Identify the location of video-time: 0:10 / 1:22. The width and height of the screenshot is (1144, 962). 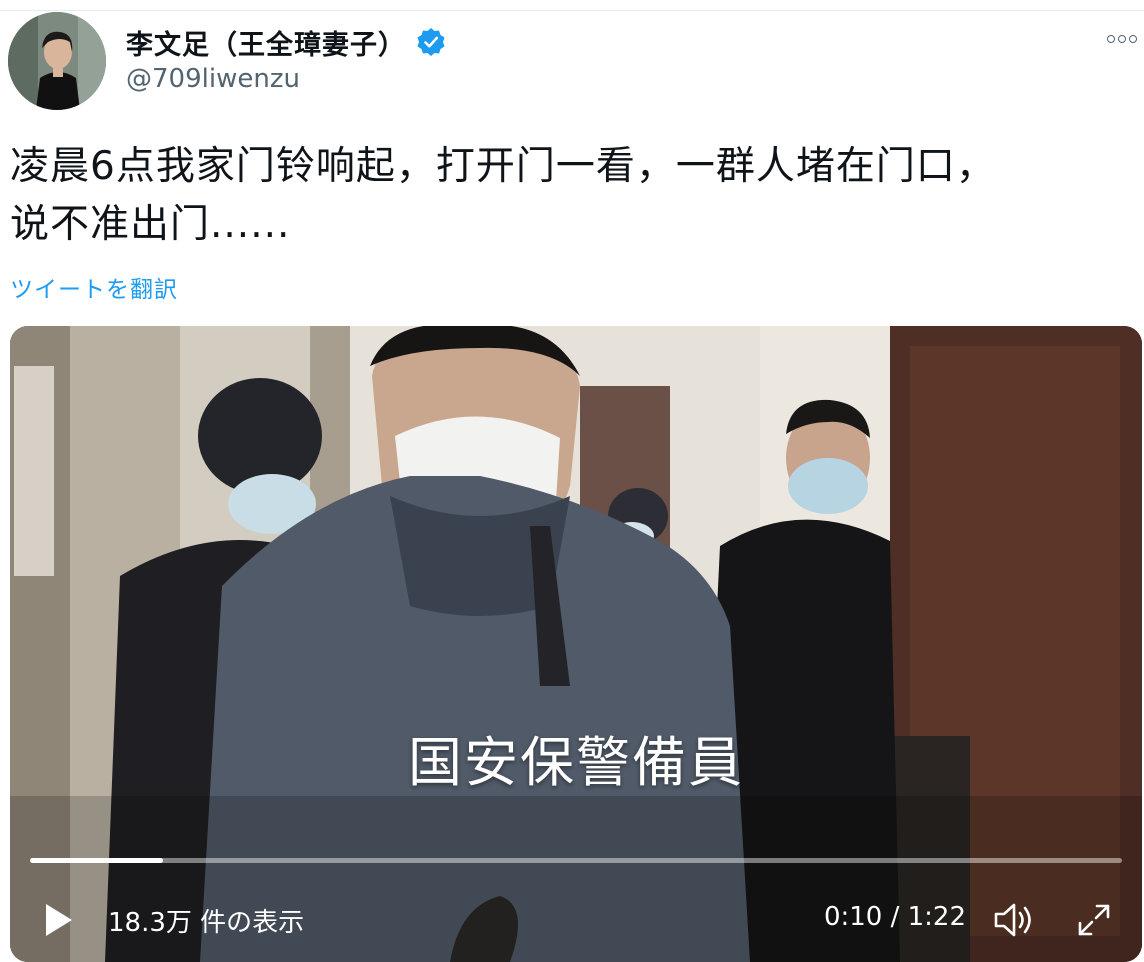
(894, 917).